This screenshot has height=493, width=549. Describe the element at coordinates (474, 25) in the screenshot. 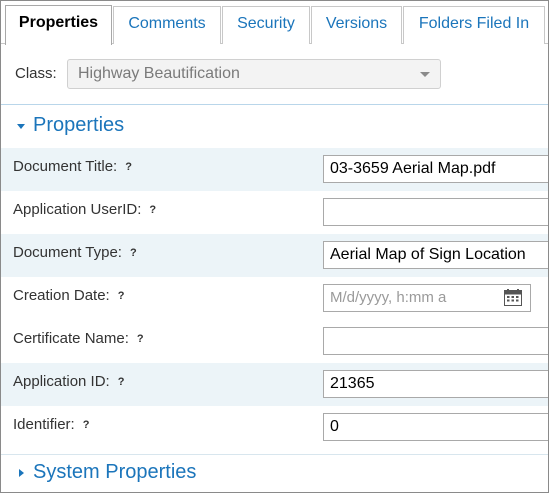

I see `tab-folders-filed-in: Folders Filed In` at that location.